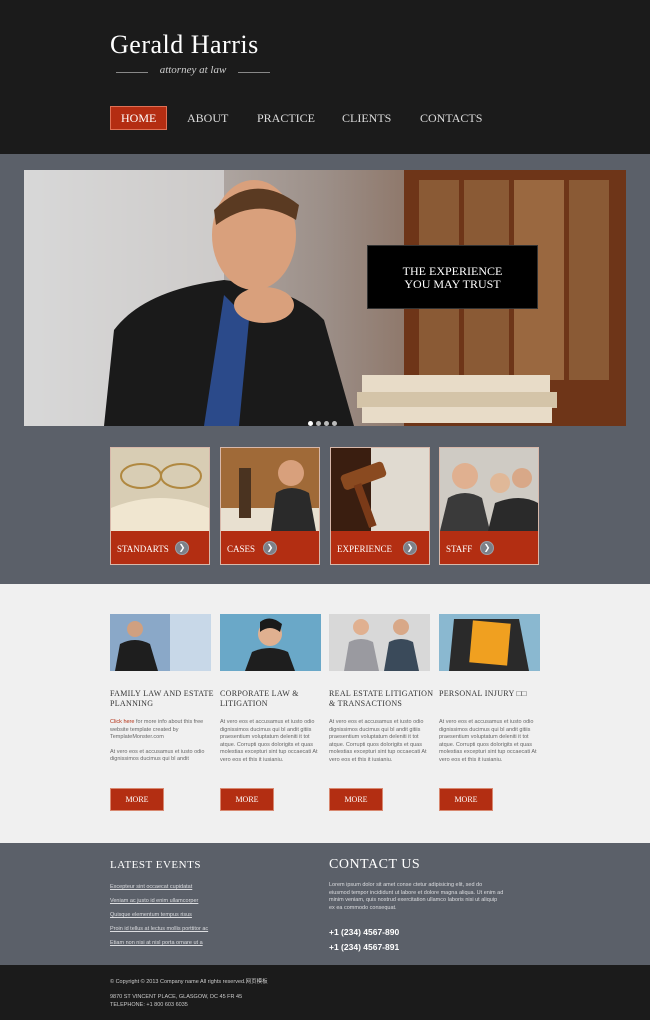 The width and height of the screenshot is (650, 1020). I want to click on slider-dots, so click(324, 422).